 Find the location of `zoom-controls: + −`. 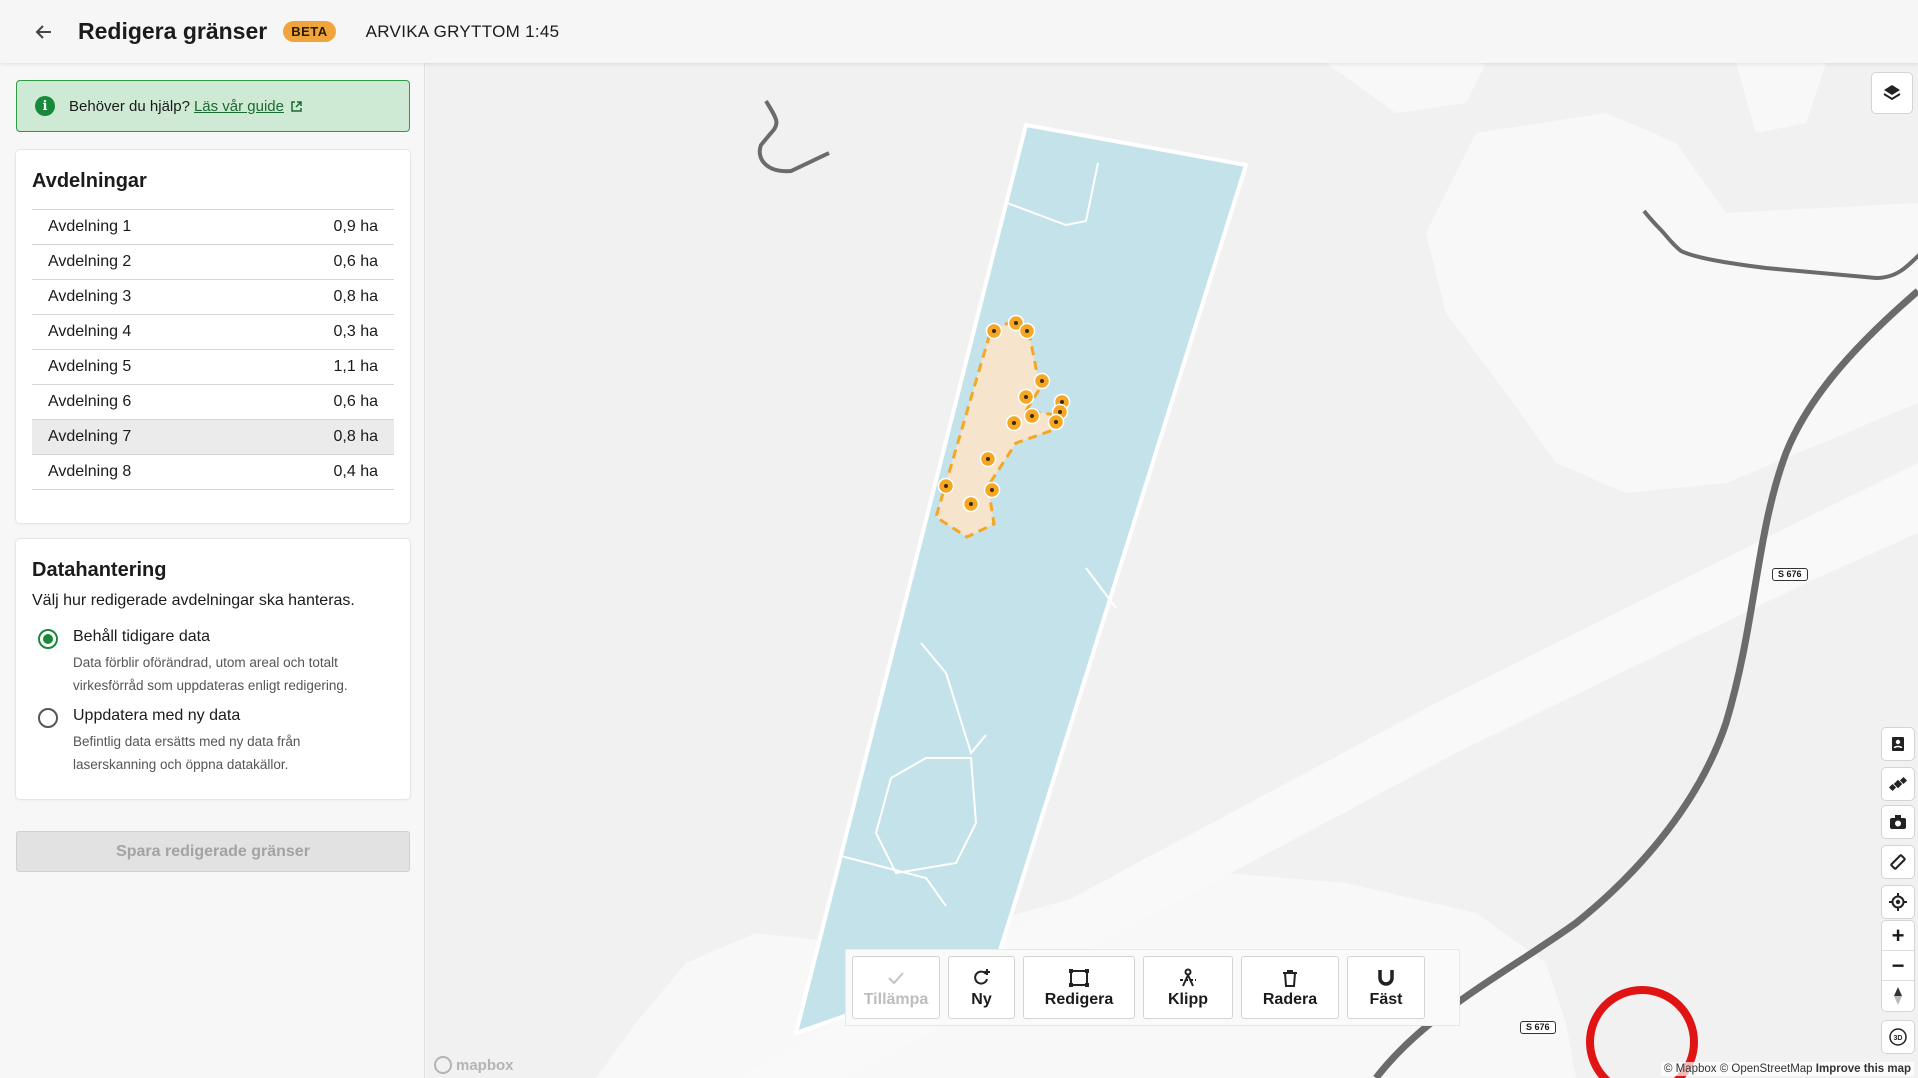

zoom-controls: + − is located at coordinates (1898, 966).